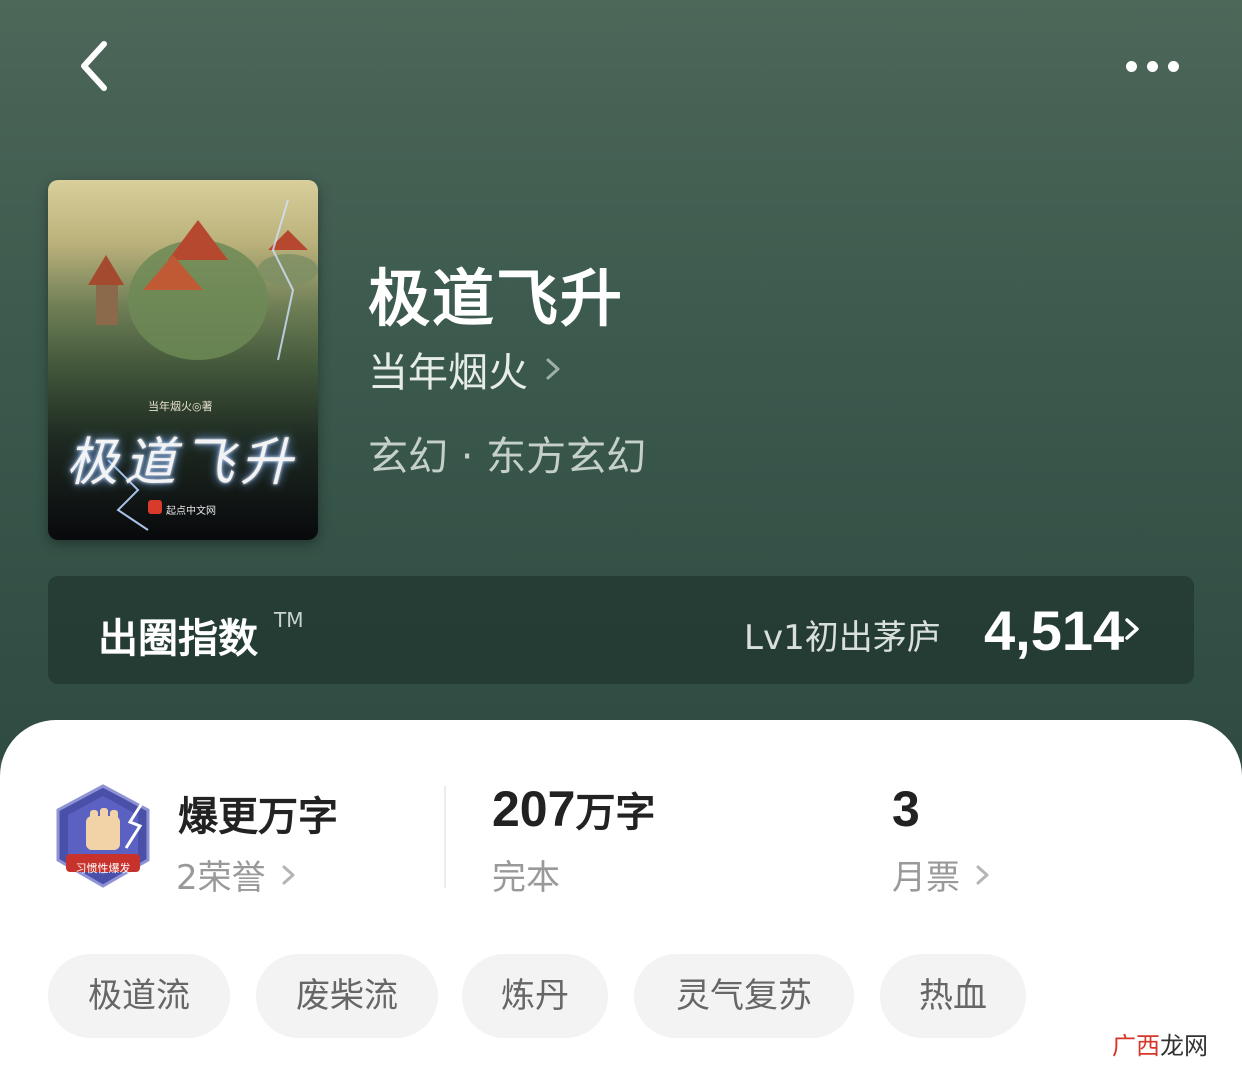 The width and height of the screenshot is (1242, 1070). What do you see at coordinates (1054, 630) in the screenshot?
I see `index-score: 4,514` at bounding box center [1054, 630].